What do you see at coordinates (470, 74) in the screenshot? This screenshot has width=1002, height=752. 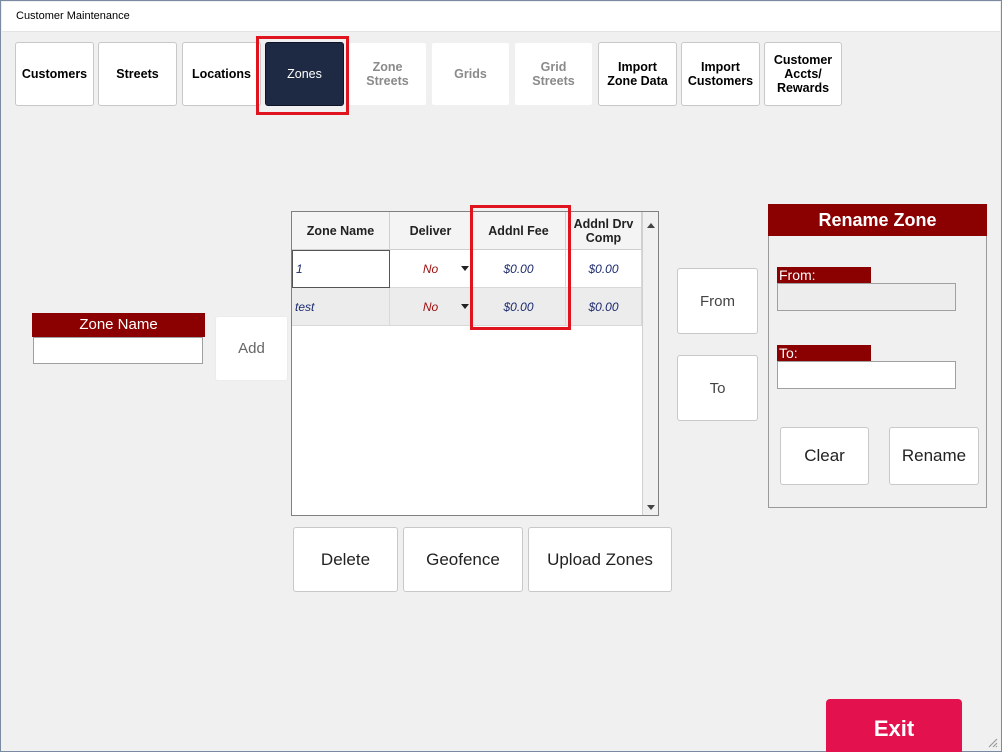 I see `tab-grids: Grids` at bounding box center [470, 74].